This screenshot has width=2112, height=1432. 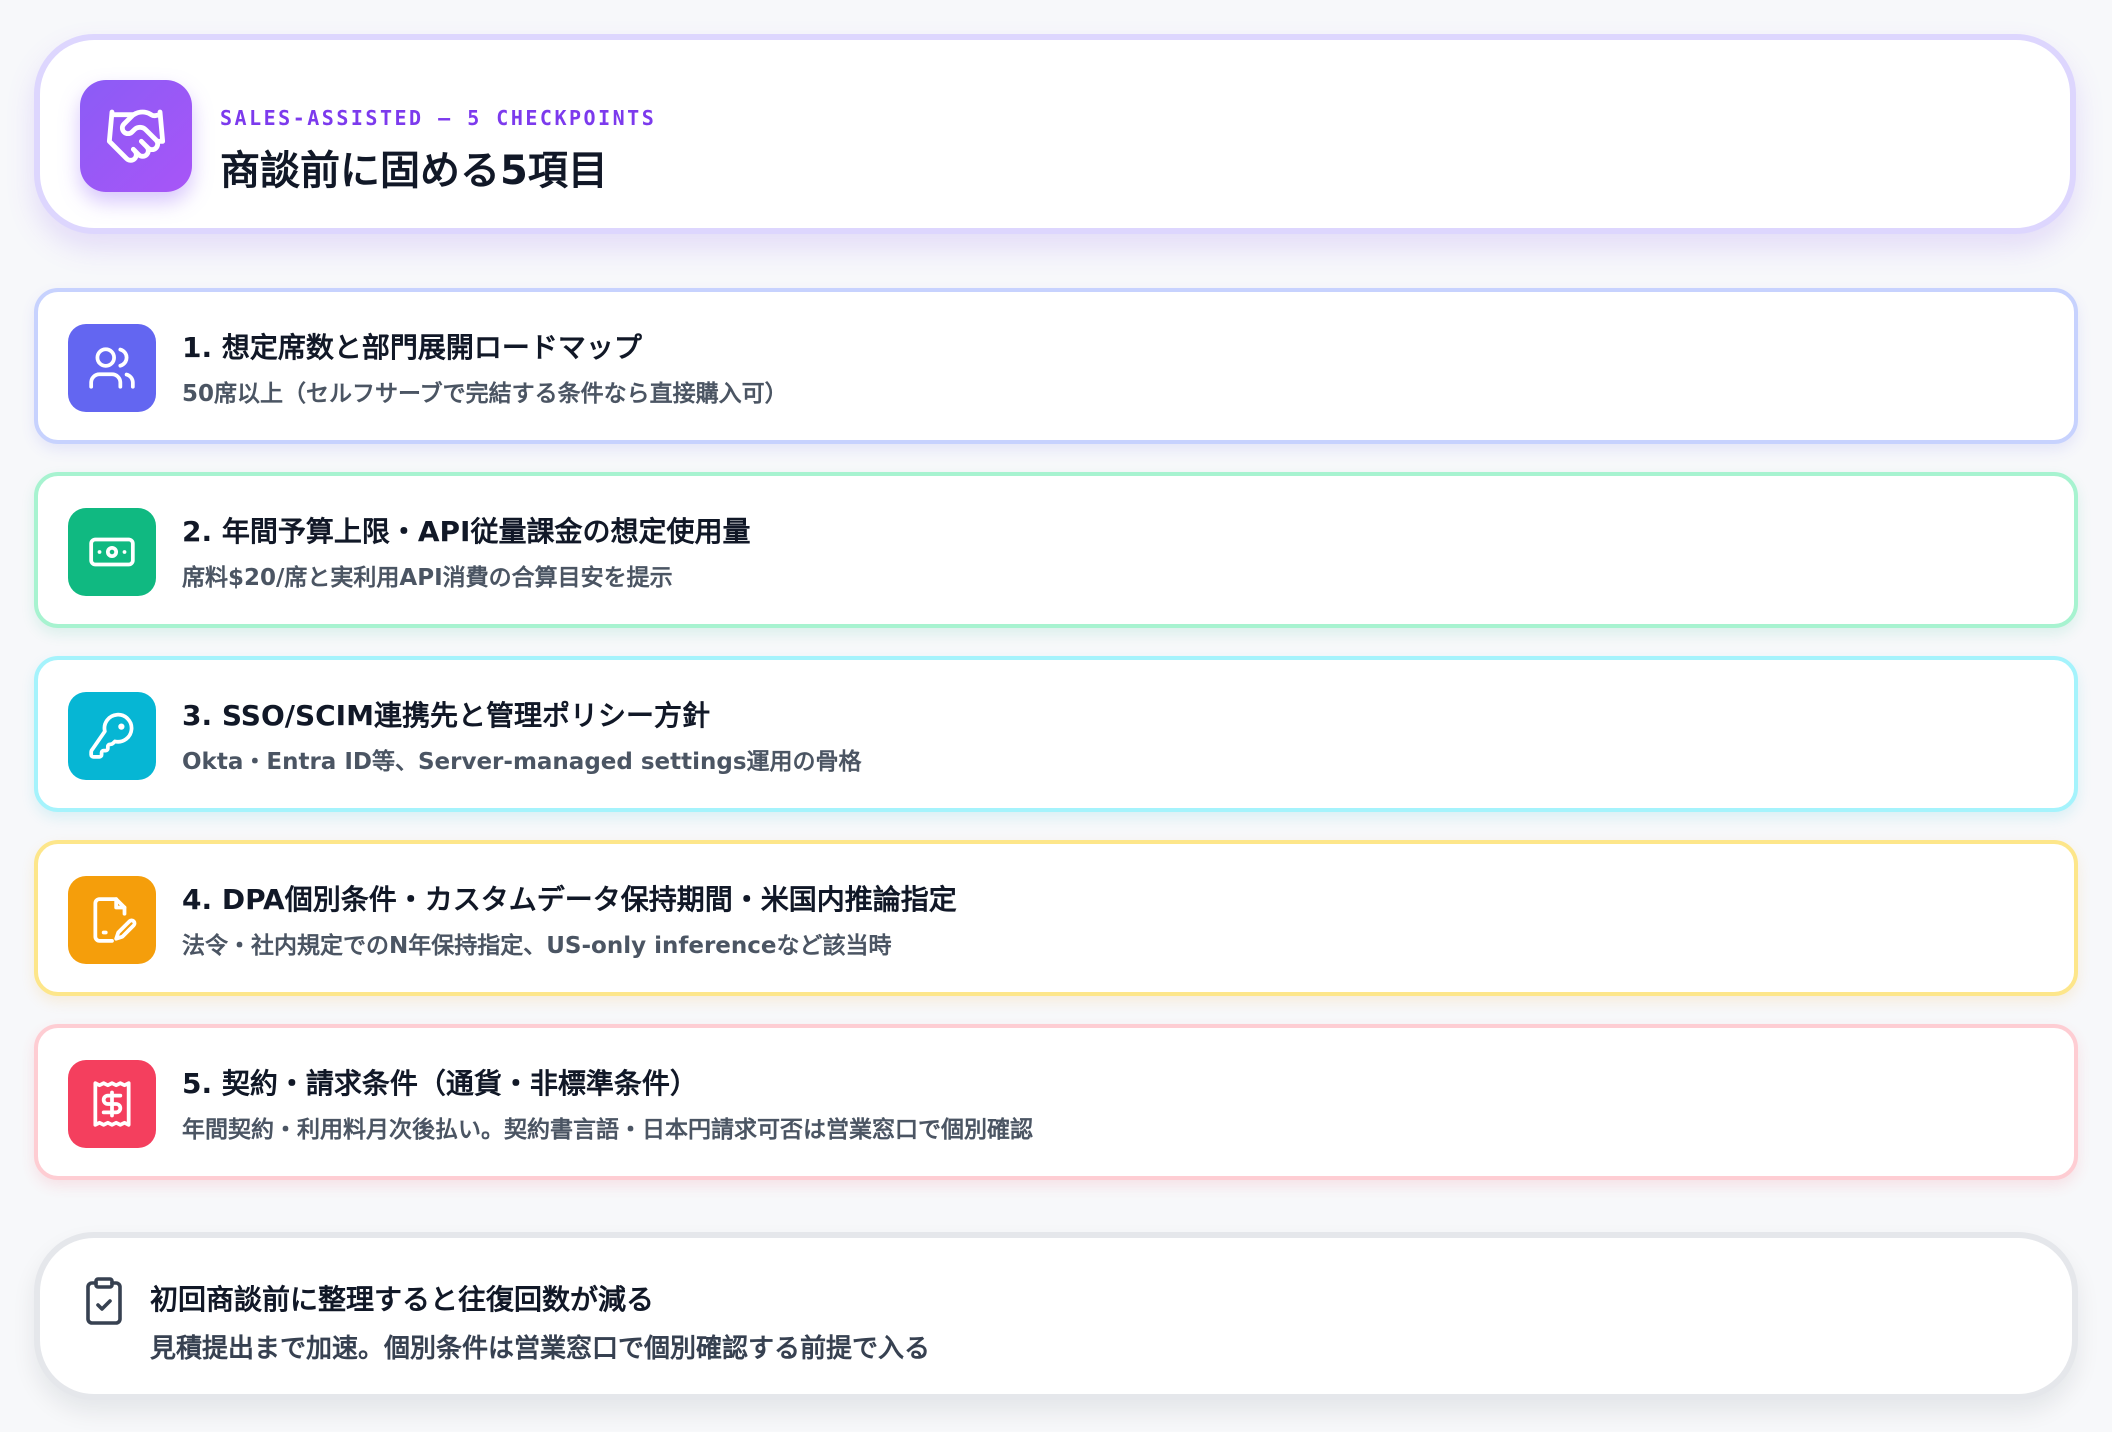 I want to click on file-signature-icon, so click(x=112, y=920).